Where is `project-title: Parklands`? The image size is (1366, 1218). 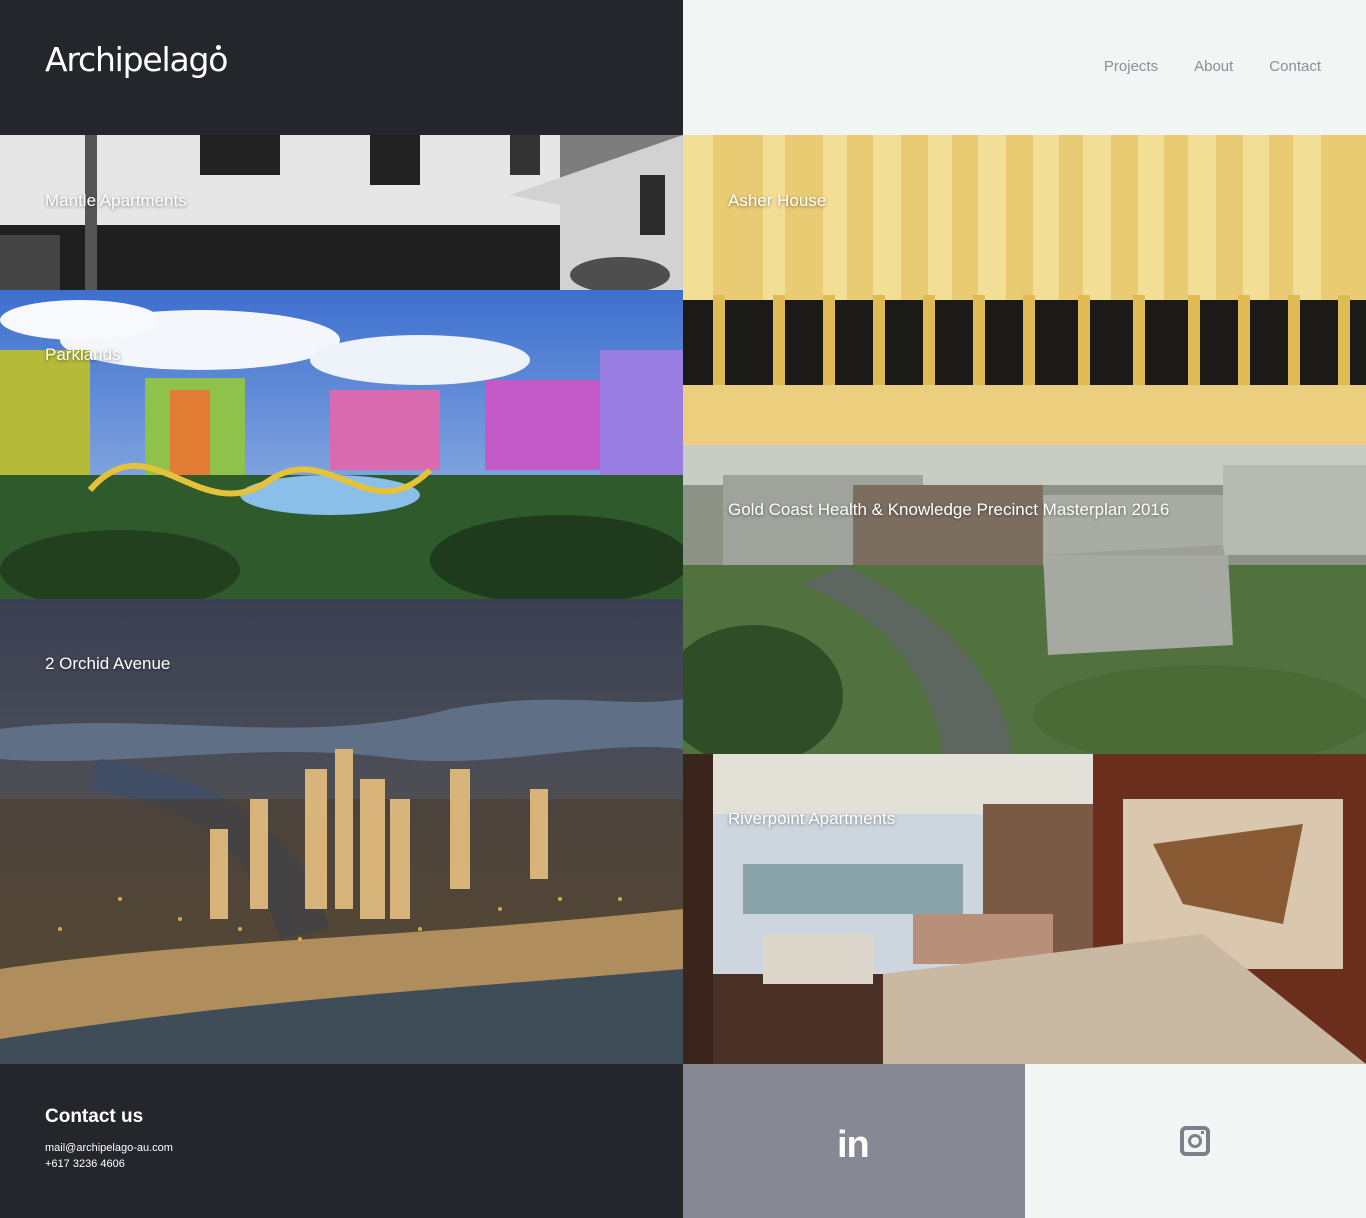 project-title: Parklands is located at coordinates (83, 354).